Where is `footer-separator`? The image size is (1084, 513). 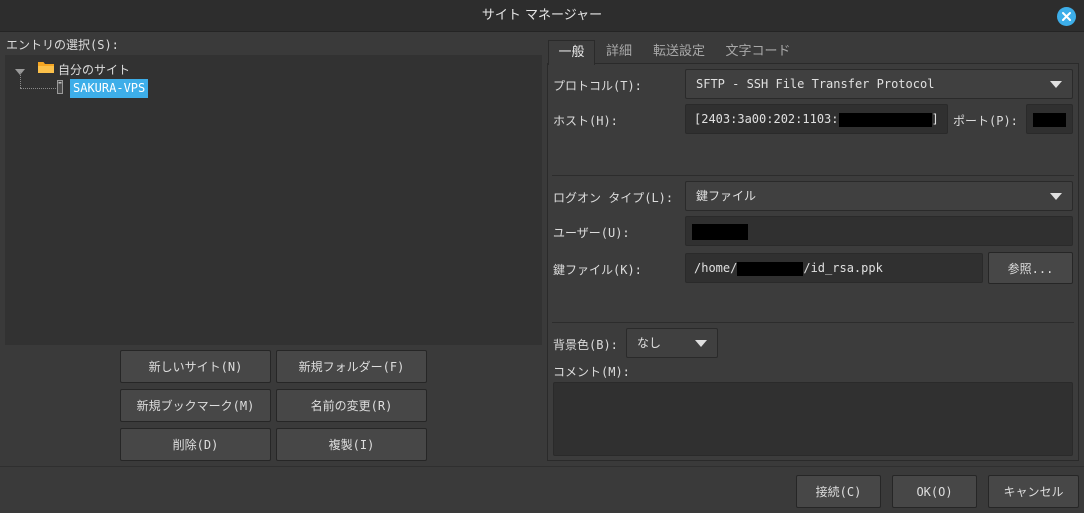
footer-separator is located at coordinates (542, 466).